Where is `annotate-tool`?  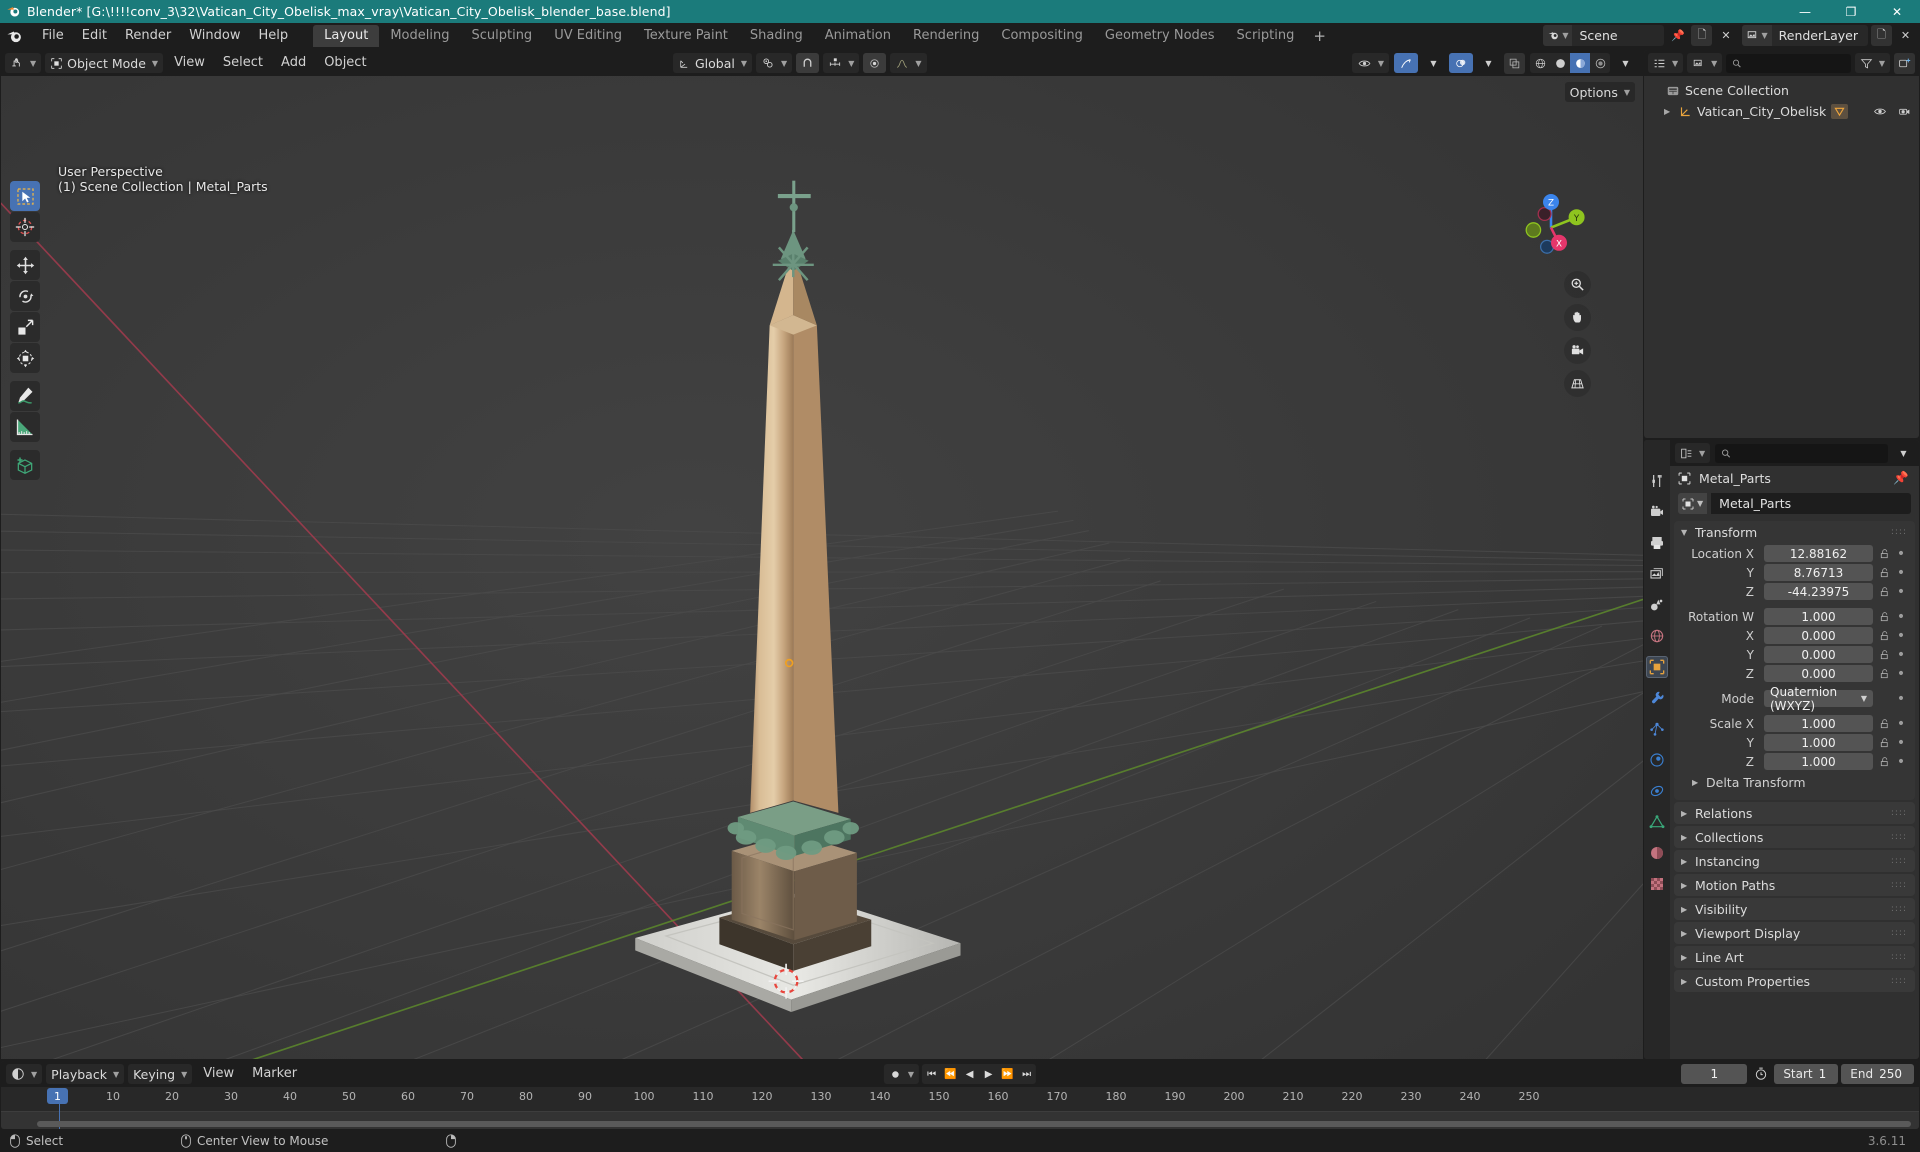 annotate-tool is located at coordinates (25, 396).